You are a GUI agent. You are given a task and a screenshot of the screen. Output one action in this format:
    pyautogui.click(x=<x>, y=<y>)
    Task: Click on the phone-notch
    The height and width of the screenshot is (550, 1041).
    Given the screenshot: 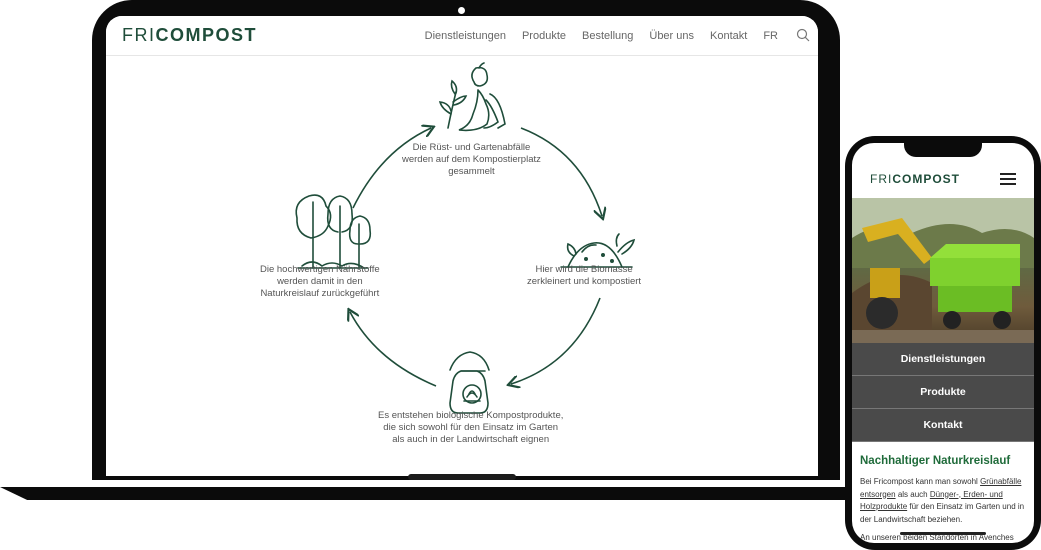 What is the action you would take?
    pyautogui.click(x=943, y=150)
    